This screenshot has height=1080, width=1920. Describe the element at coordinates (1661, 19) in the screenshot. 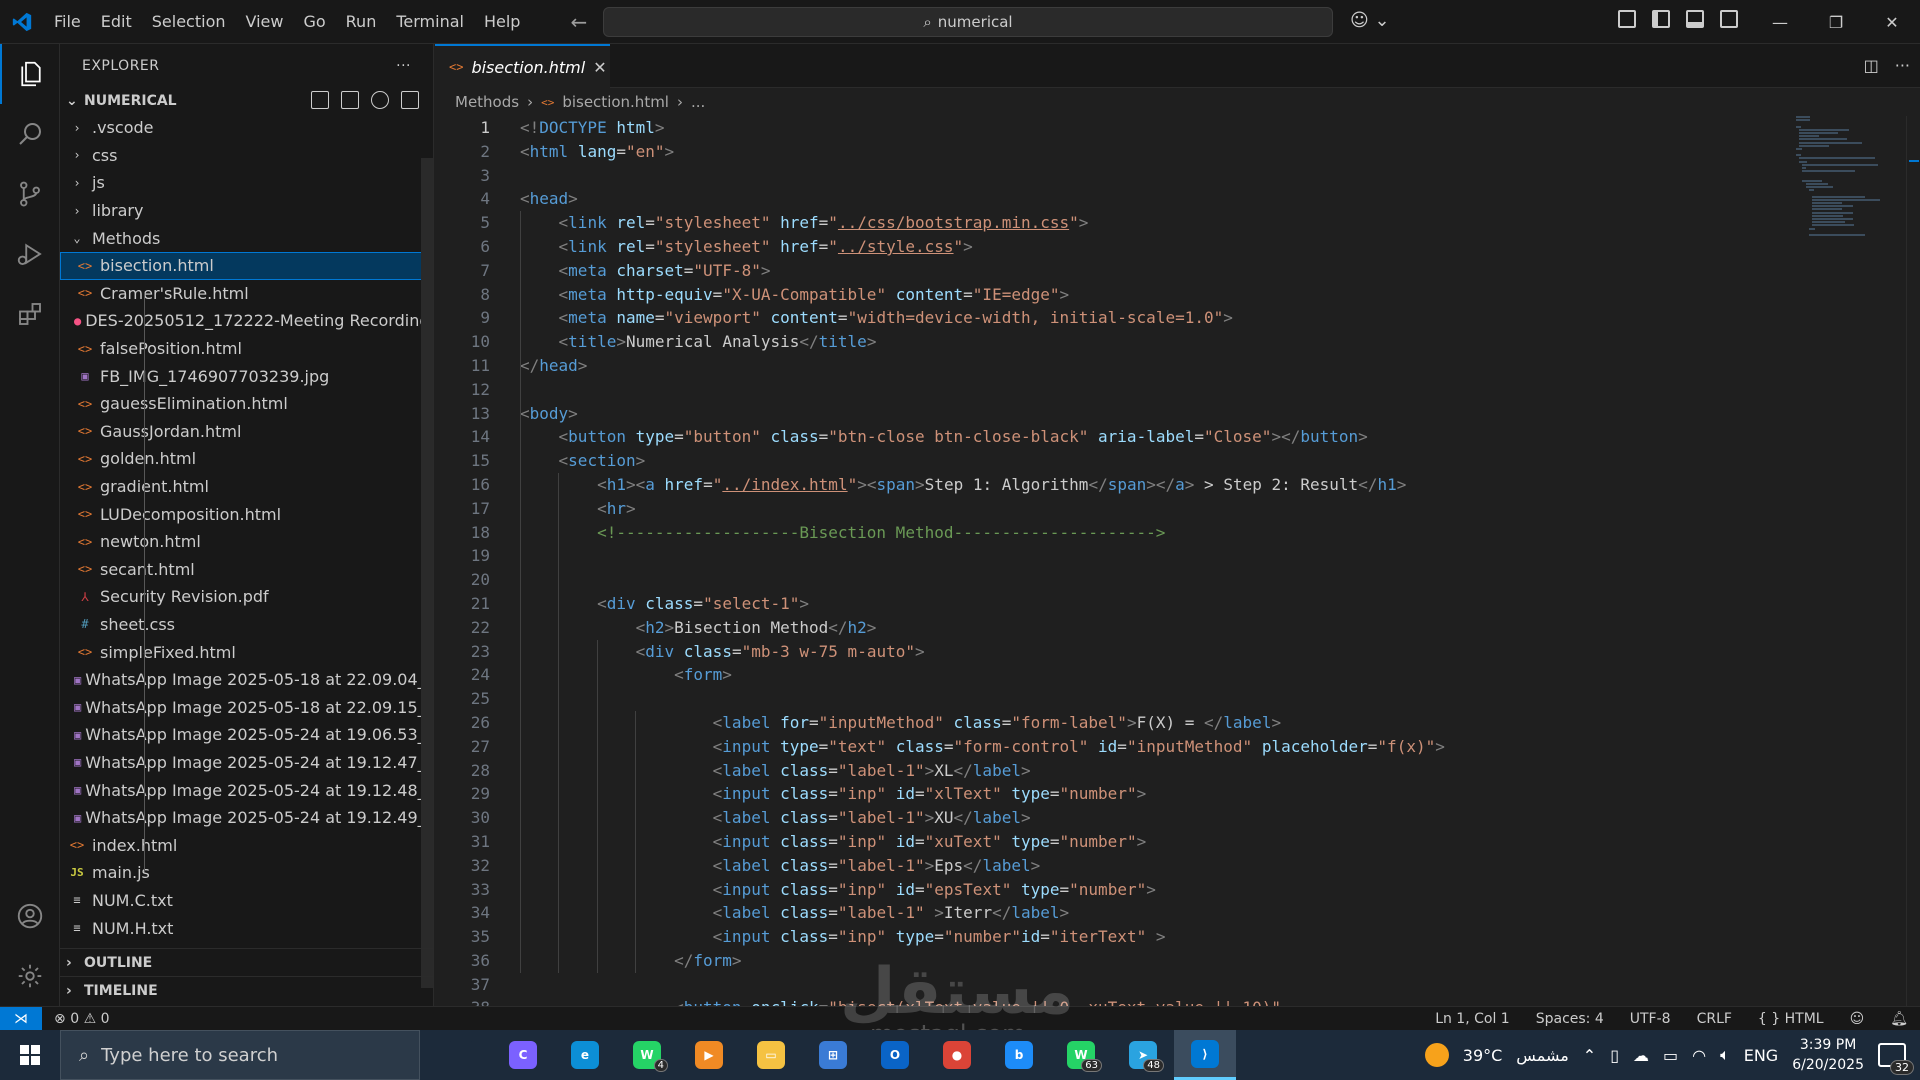

I see `toggle-sidebar-icon` at that location.